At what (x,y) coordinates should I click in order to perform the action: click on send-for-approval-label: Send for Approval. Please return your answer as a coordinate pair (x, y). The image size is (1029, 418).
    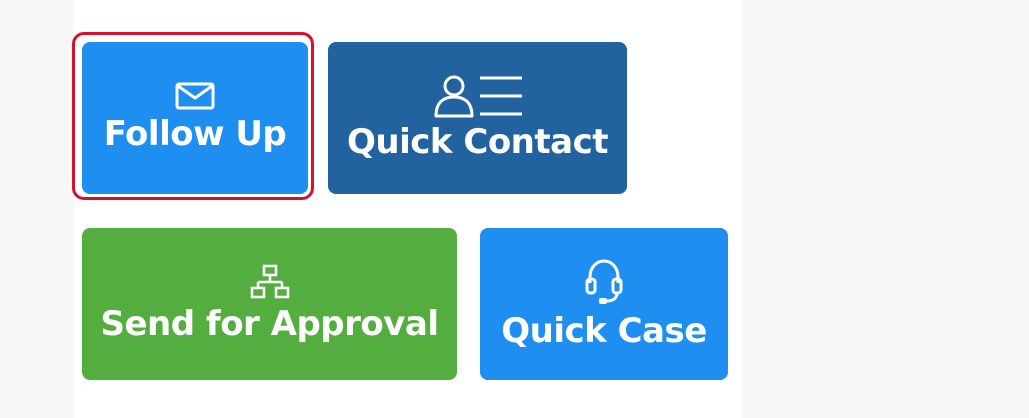
    Looking at the image, I should click on (269, 324).